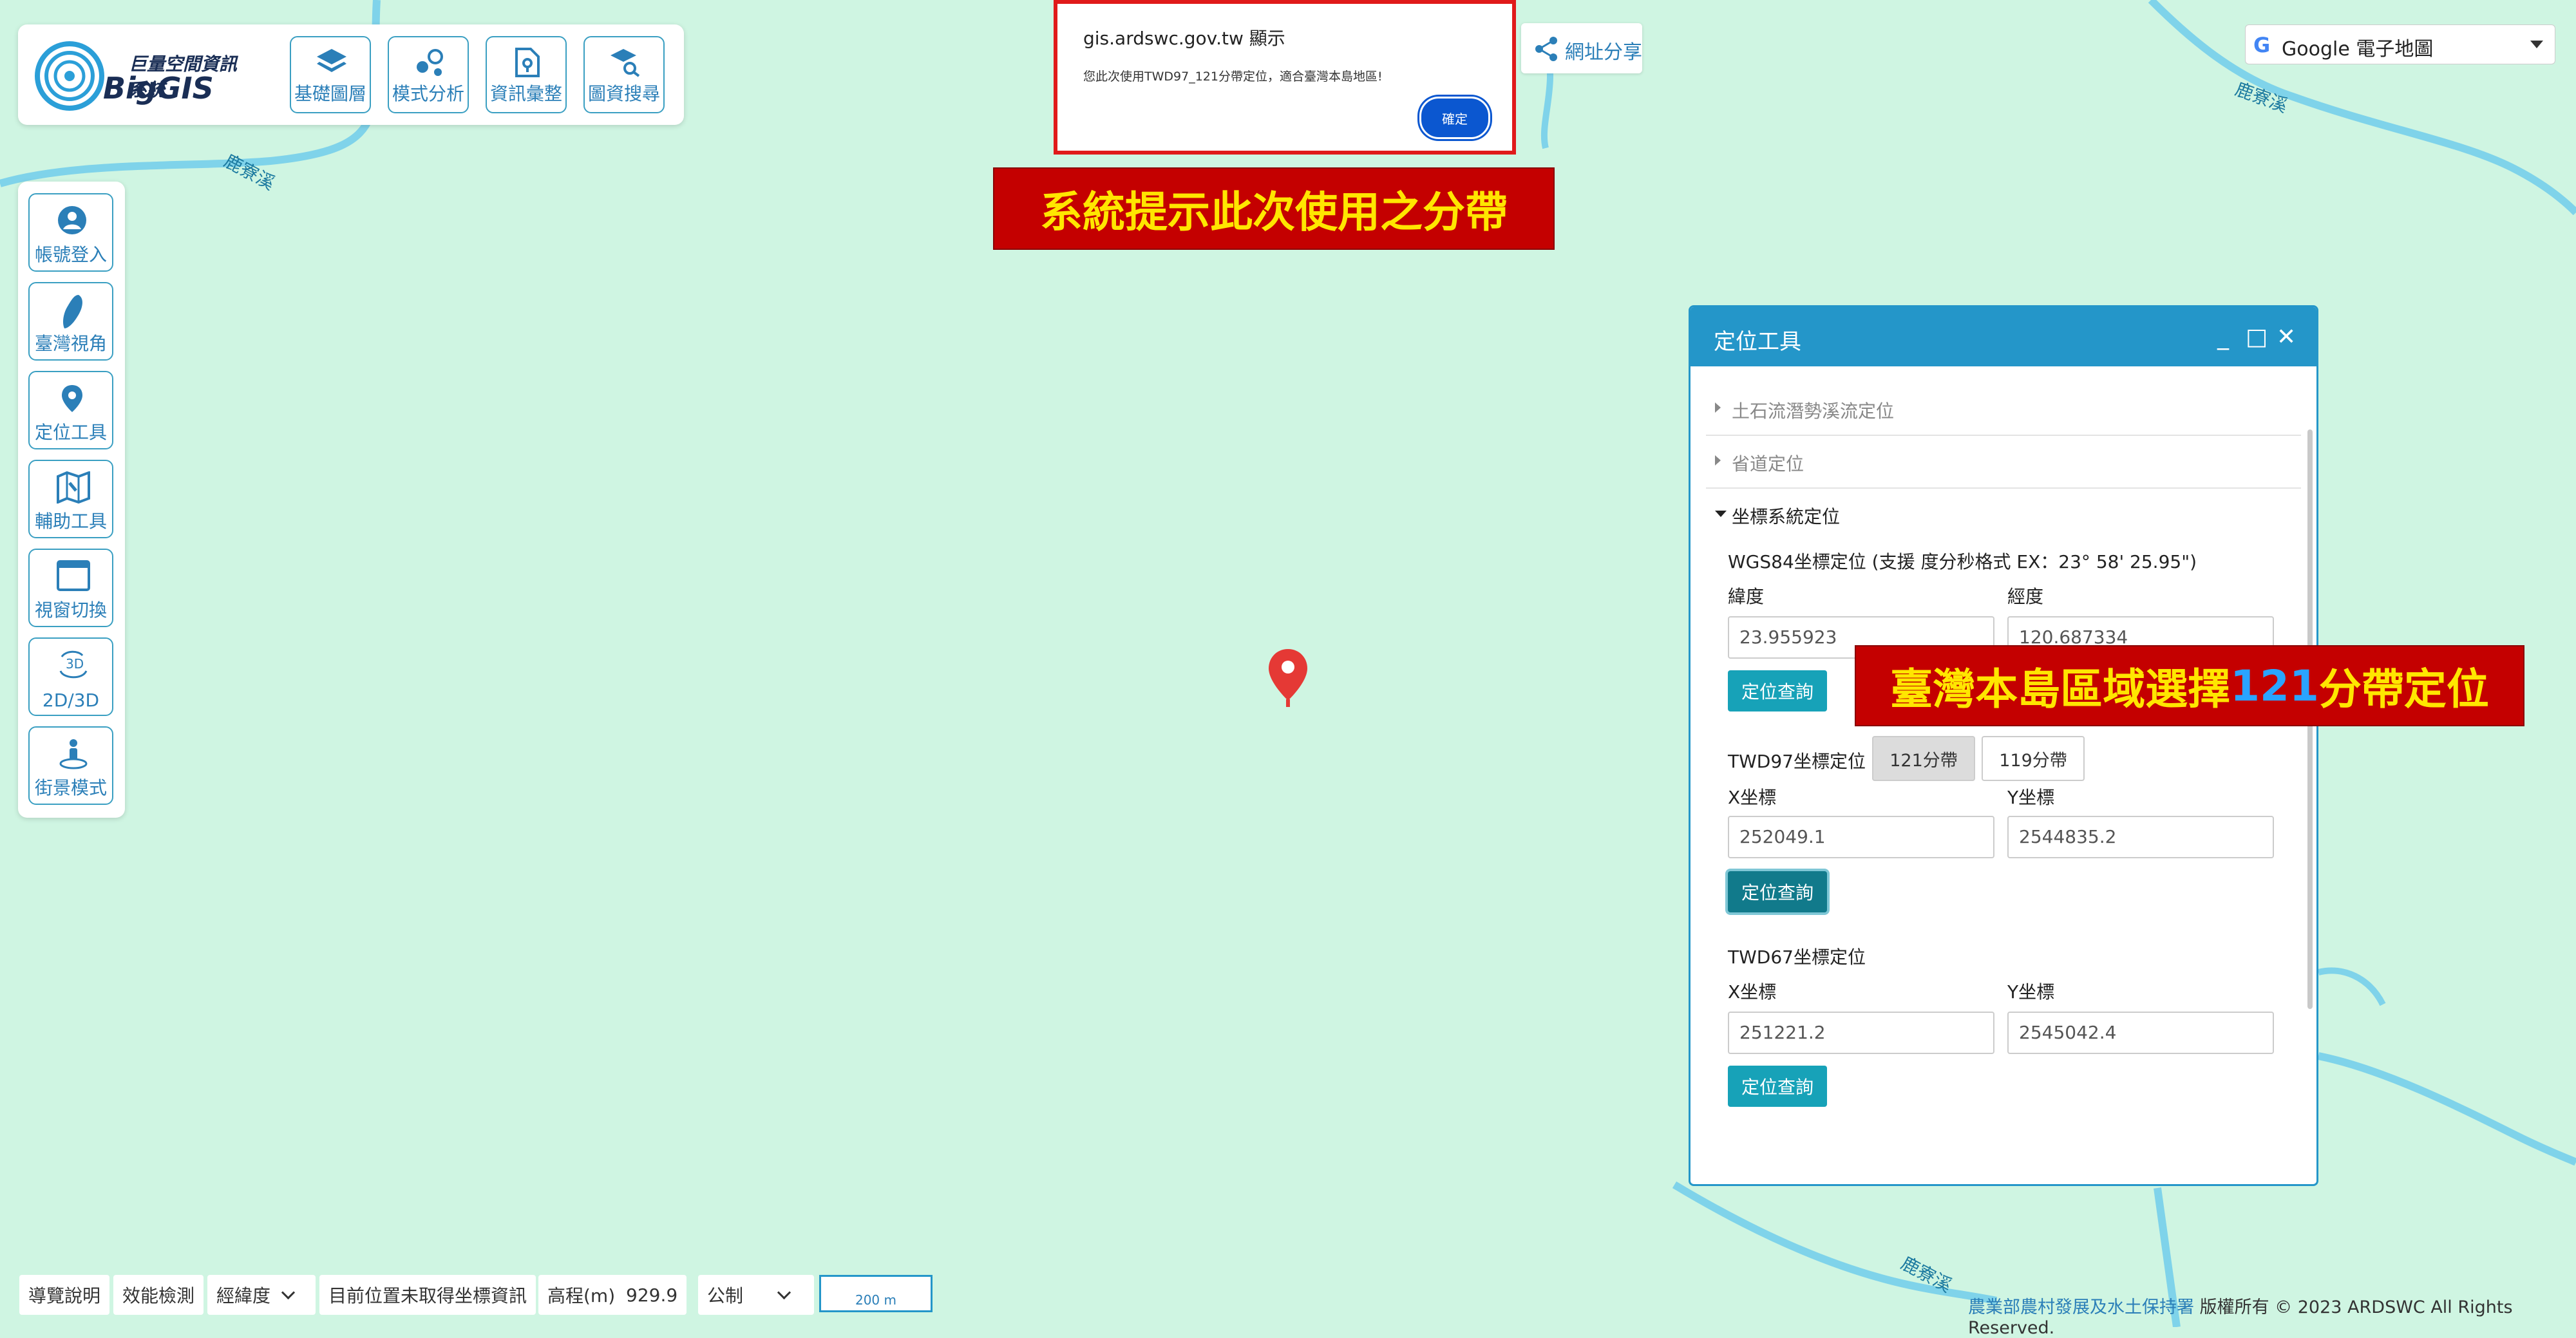 This screenshot has width=2576, height=1338. I want to click on twd97-x-input: 252049.1, so click(1861, 837).